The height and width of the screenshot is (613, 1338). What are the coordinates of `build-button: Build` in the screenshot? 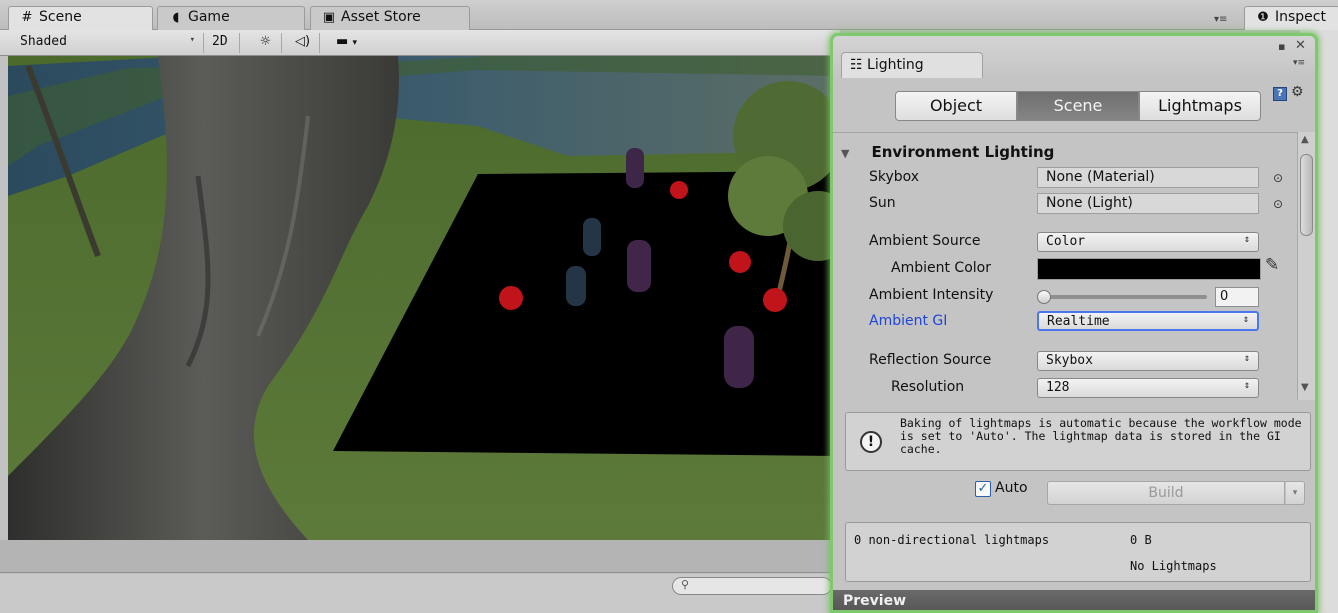 It's located at (1166, 493).